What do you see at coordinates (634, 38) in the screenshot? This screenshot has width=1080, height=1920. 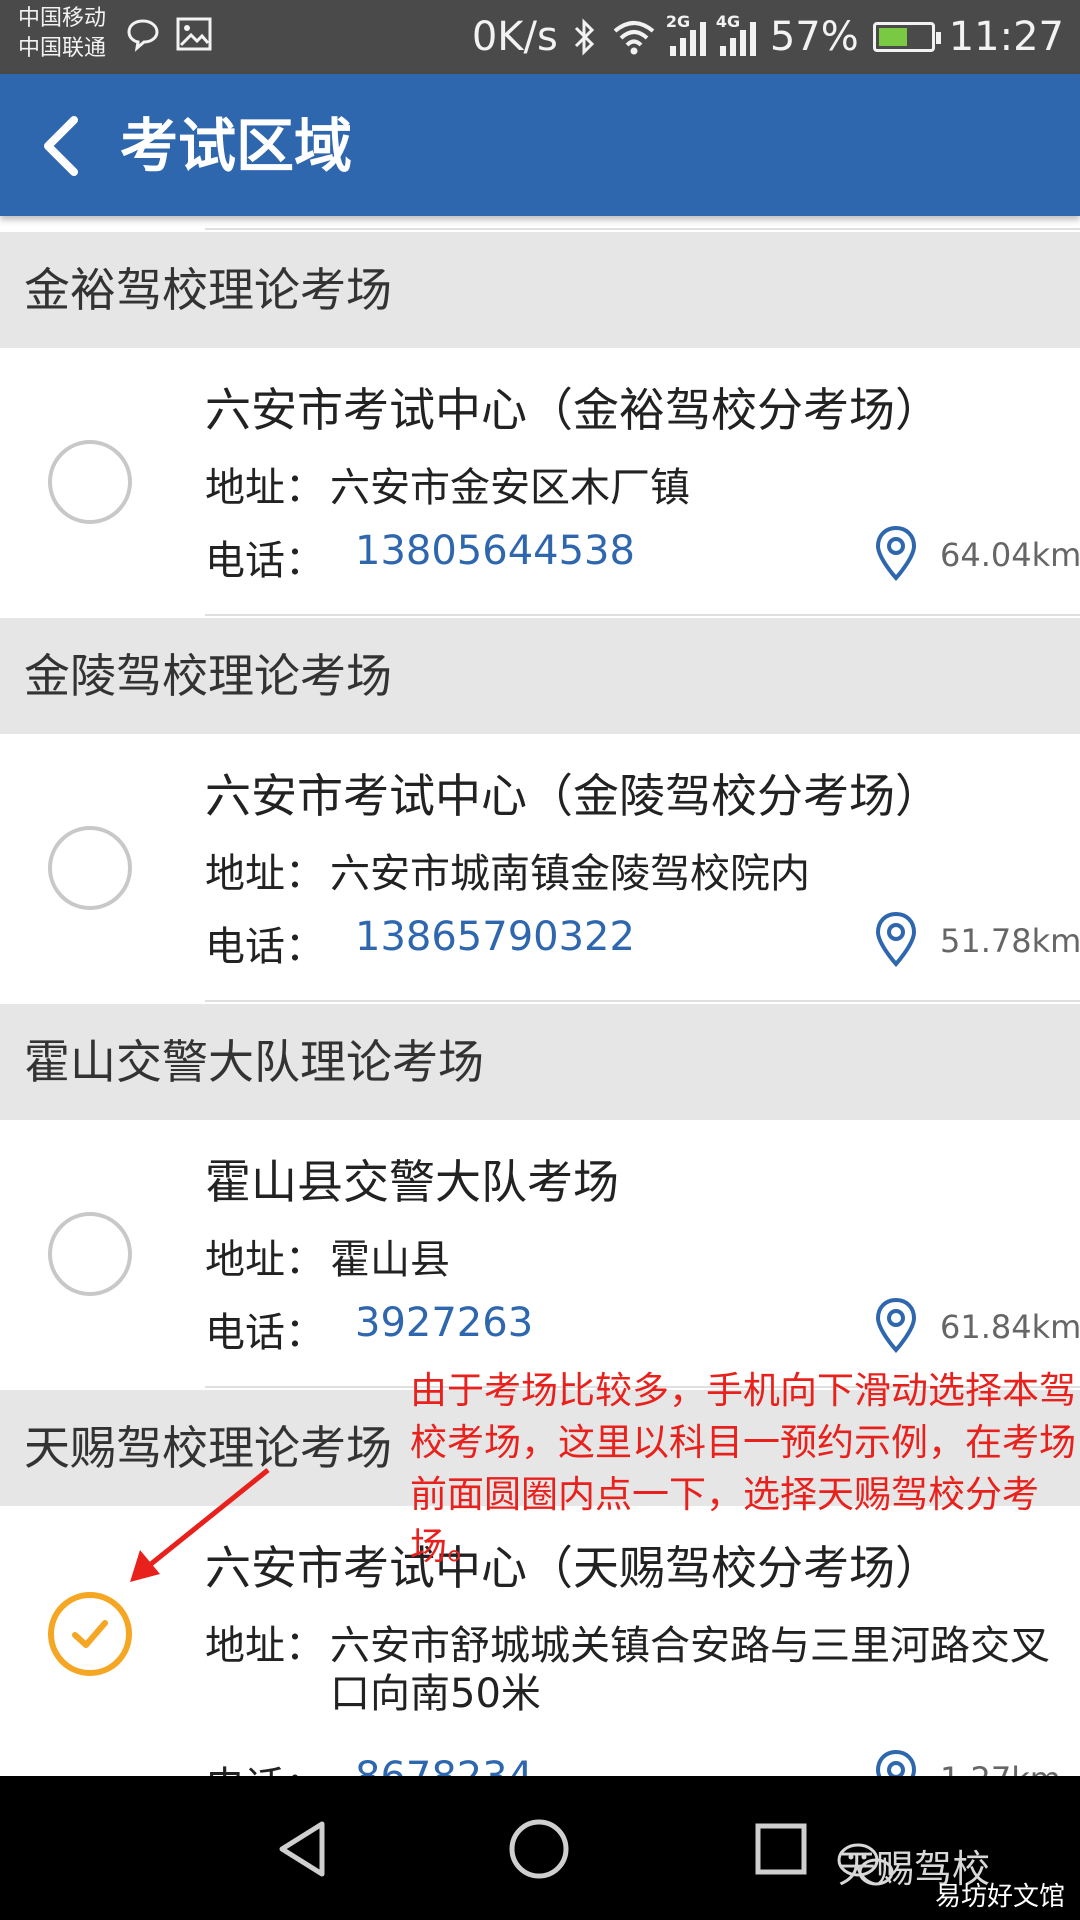 I see `wifi-icon` at bounding box center [634, 38].